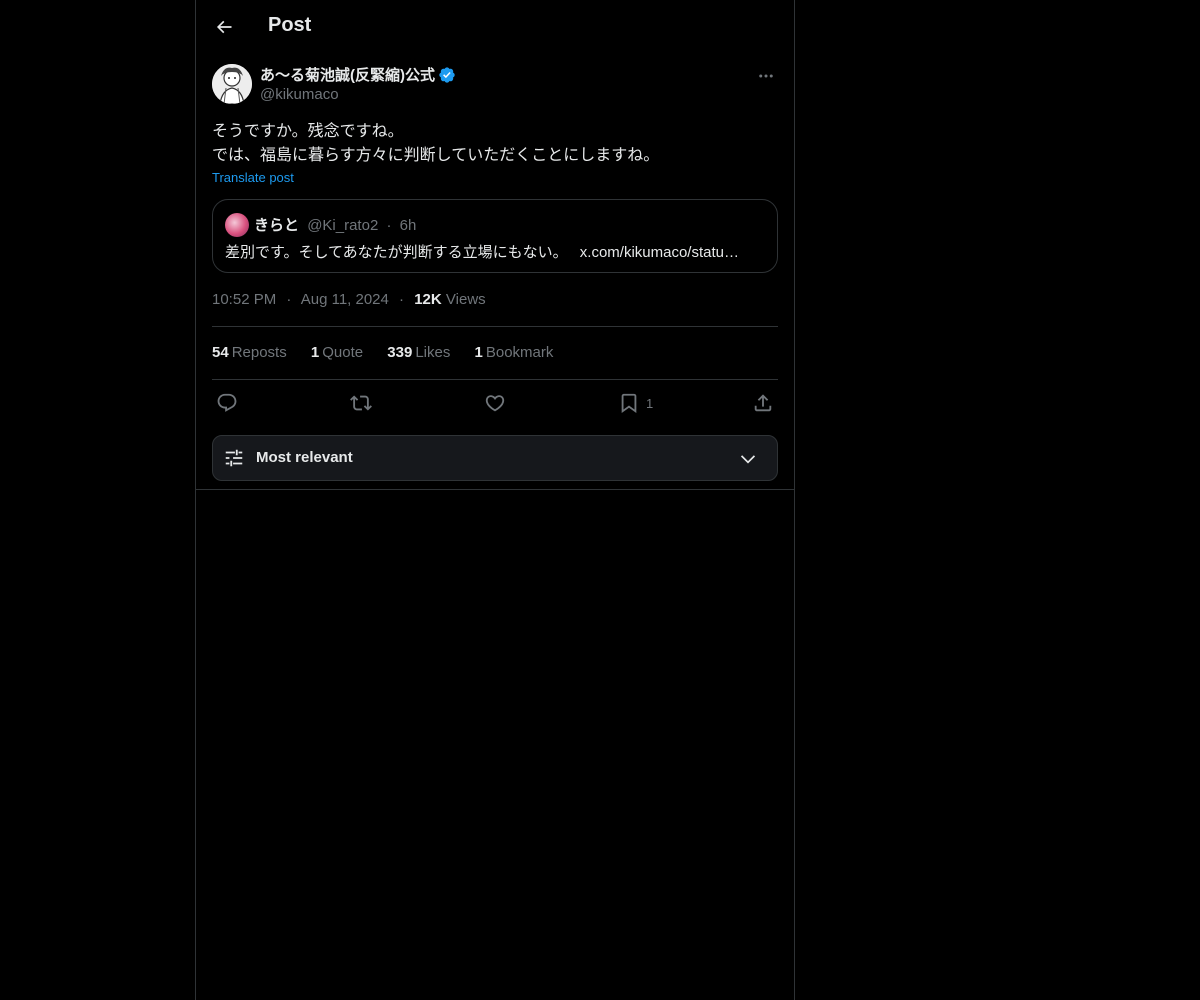  What do you see at coordinates (343, 225) in the screenshot?
I see `quote-author-handle: @Ki_rato2` at bounding box center [343, 225].